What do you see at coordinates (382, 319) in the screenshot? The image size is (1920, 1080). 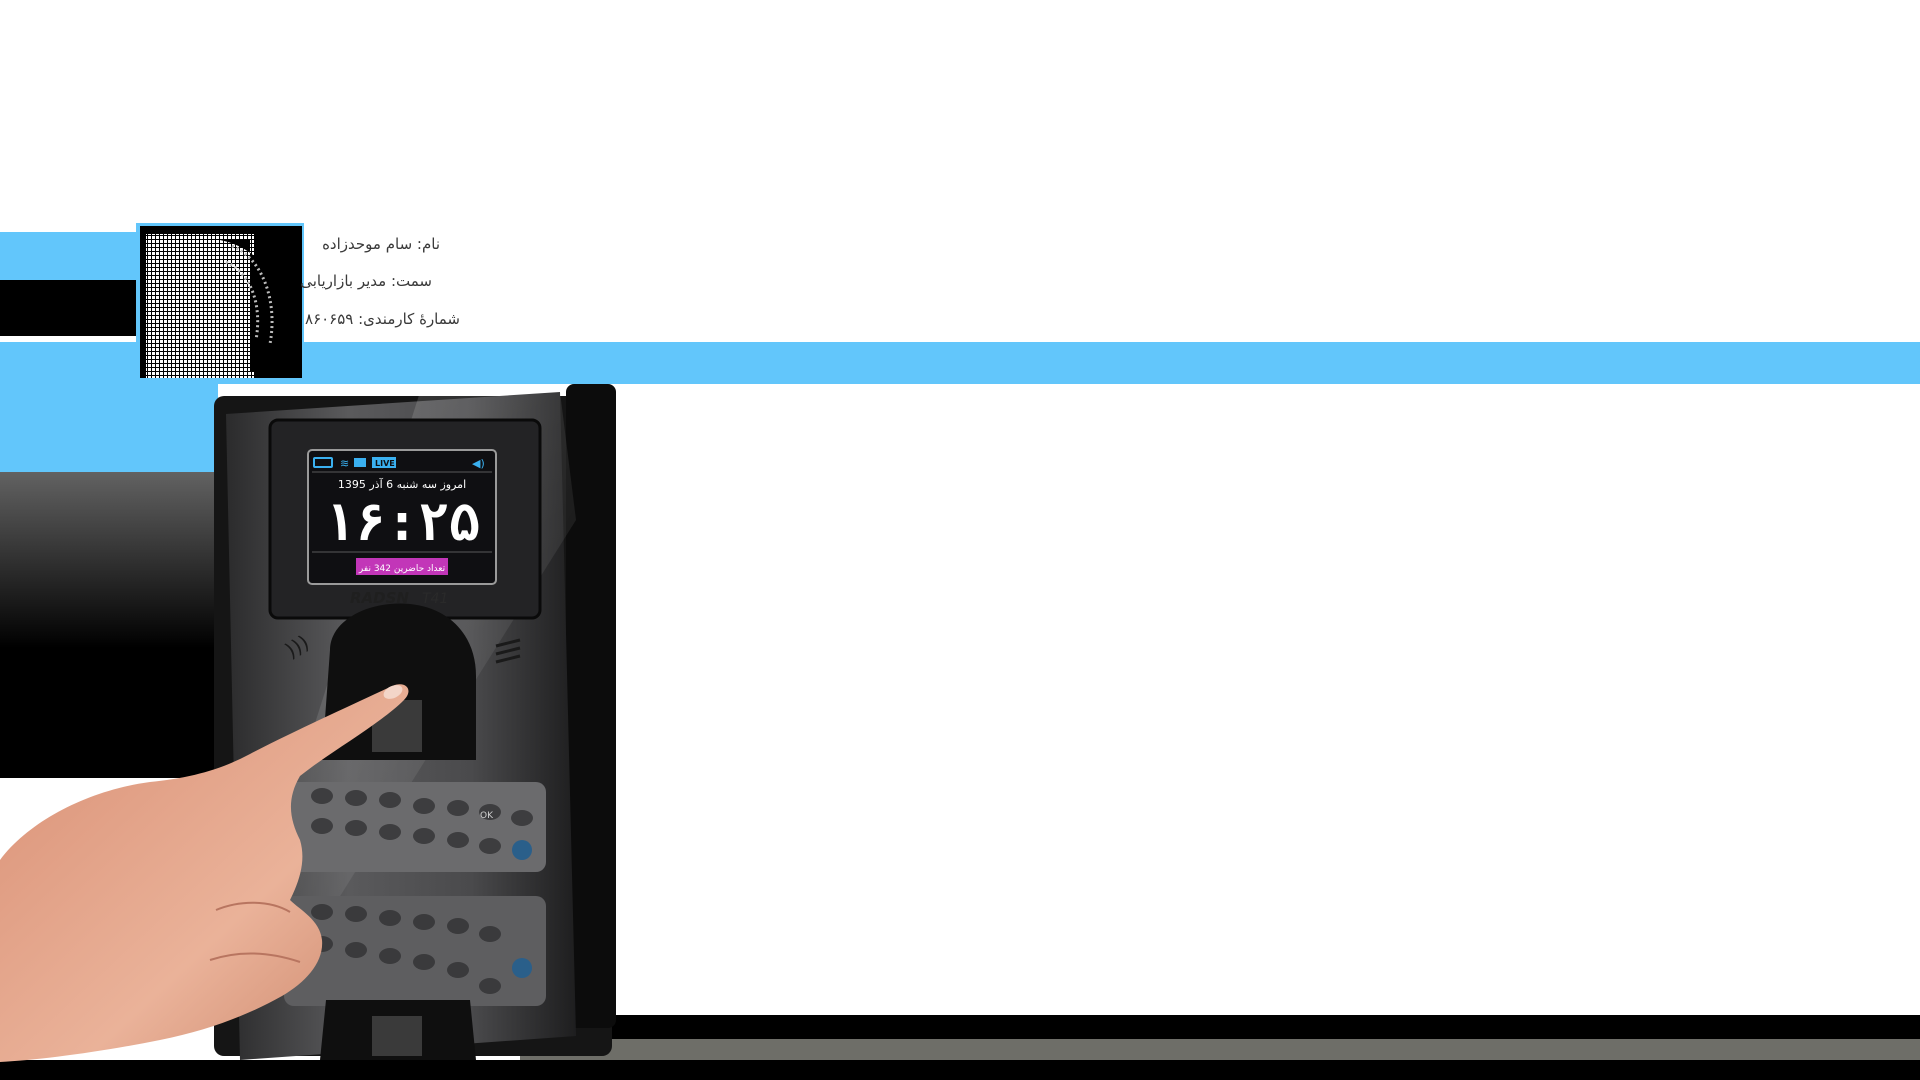 I see `employee-number: شمارهٔ کارمندی: ۸۶۰۶۵۹` at bounding box center [382, 319].